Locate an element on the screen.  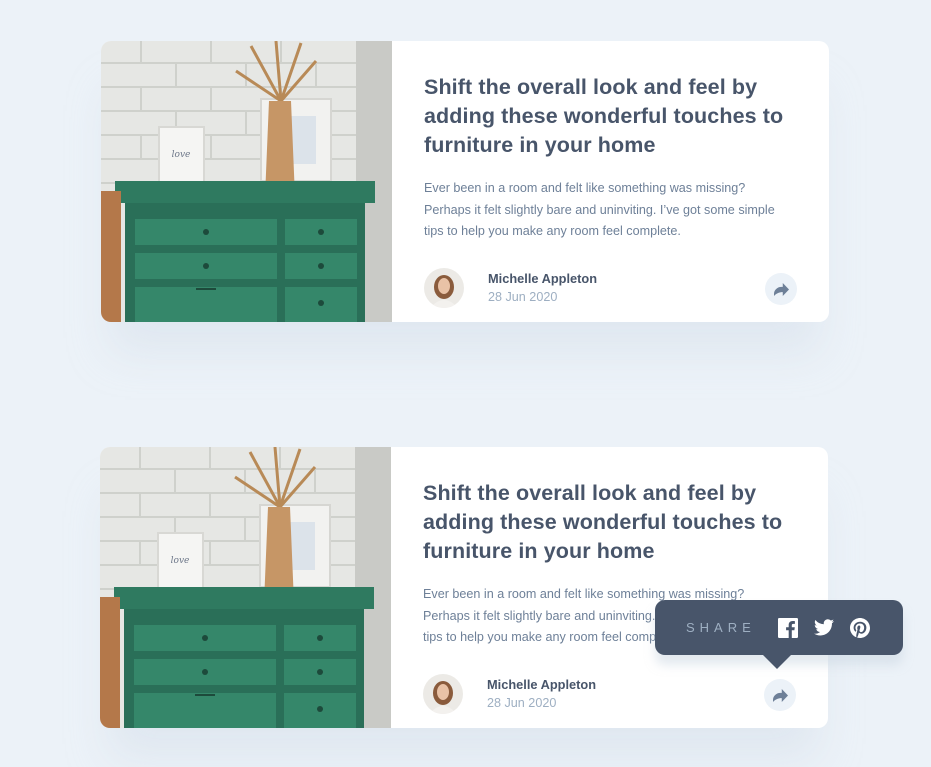
social-links is located at coordinates (831, 627).